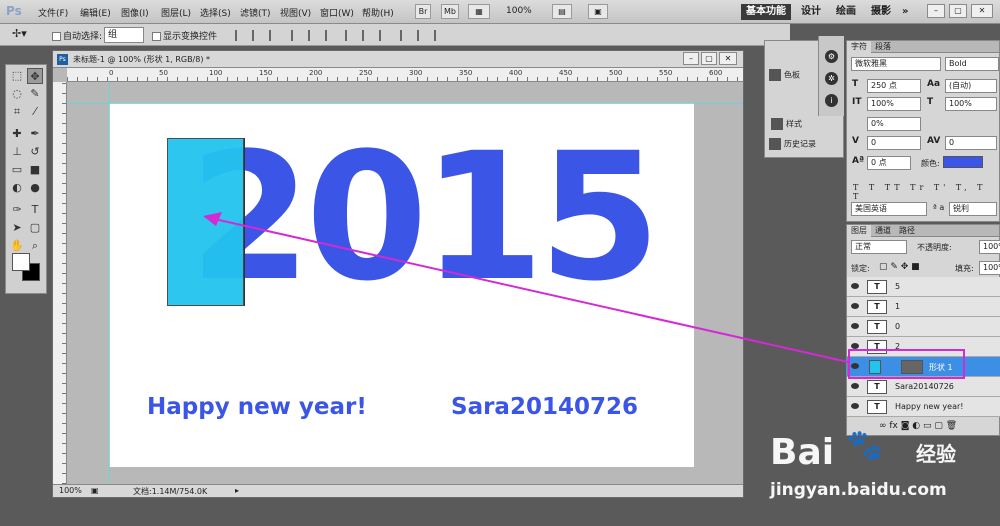  I want to click on hand-tool-icon: ✋, so click(17, 246).